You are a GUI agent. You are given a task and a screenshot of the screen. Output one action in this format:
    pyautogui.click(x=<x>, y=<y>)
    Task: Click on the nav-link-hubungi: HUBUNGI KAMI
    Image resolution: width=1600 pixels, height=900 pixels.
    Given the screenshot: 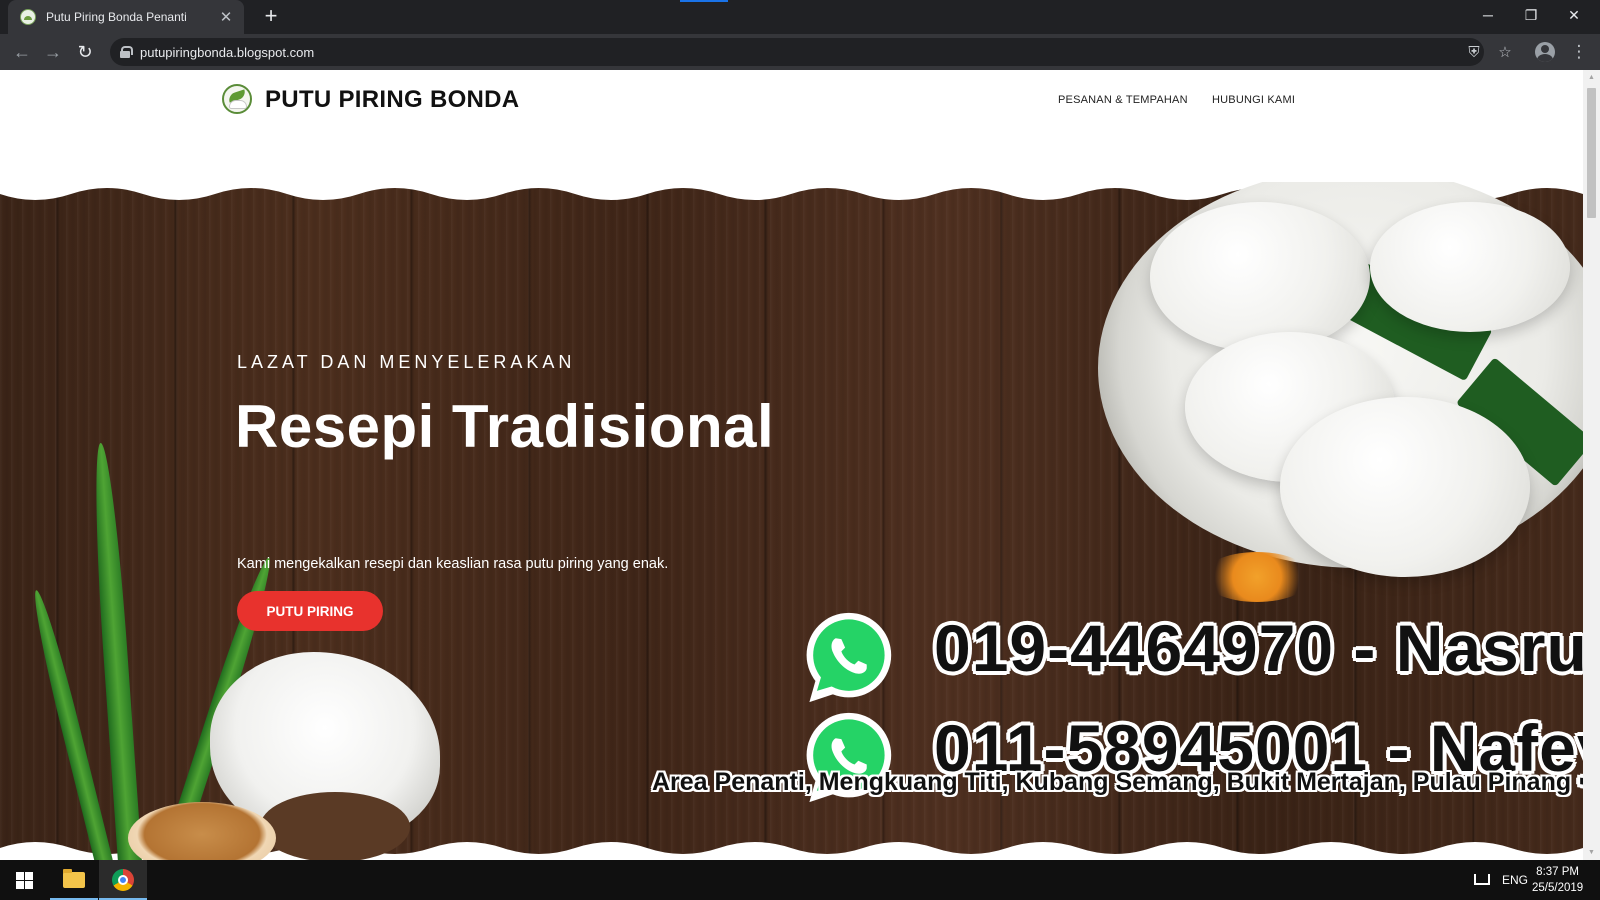 What is the action you would take?
    pyautogui.click(x=1253, y=100)
    